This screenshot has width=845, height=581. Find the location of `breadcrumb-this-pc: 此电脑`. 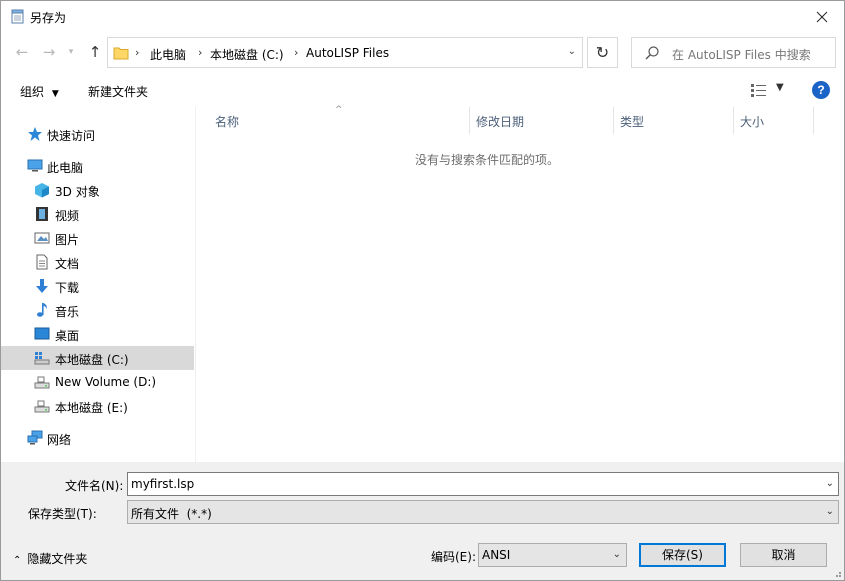

breadcrumb-this-pc: 此电脑 is located at coordinates (168, 54).